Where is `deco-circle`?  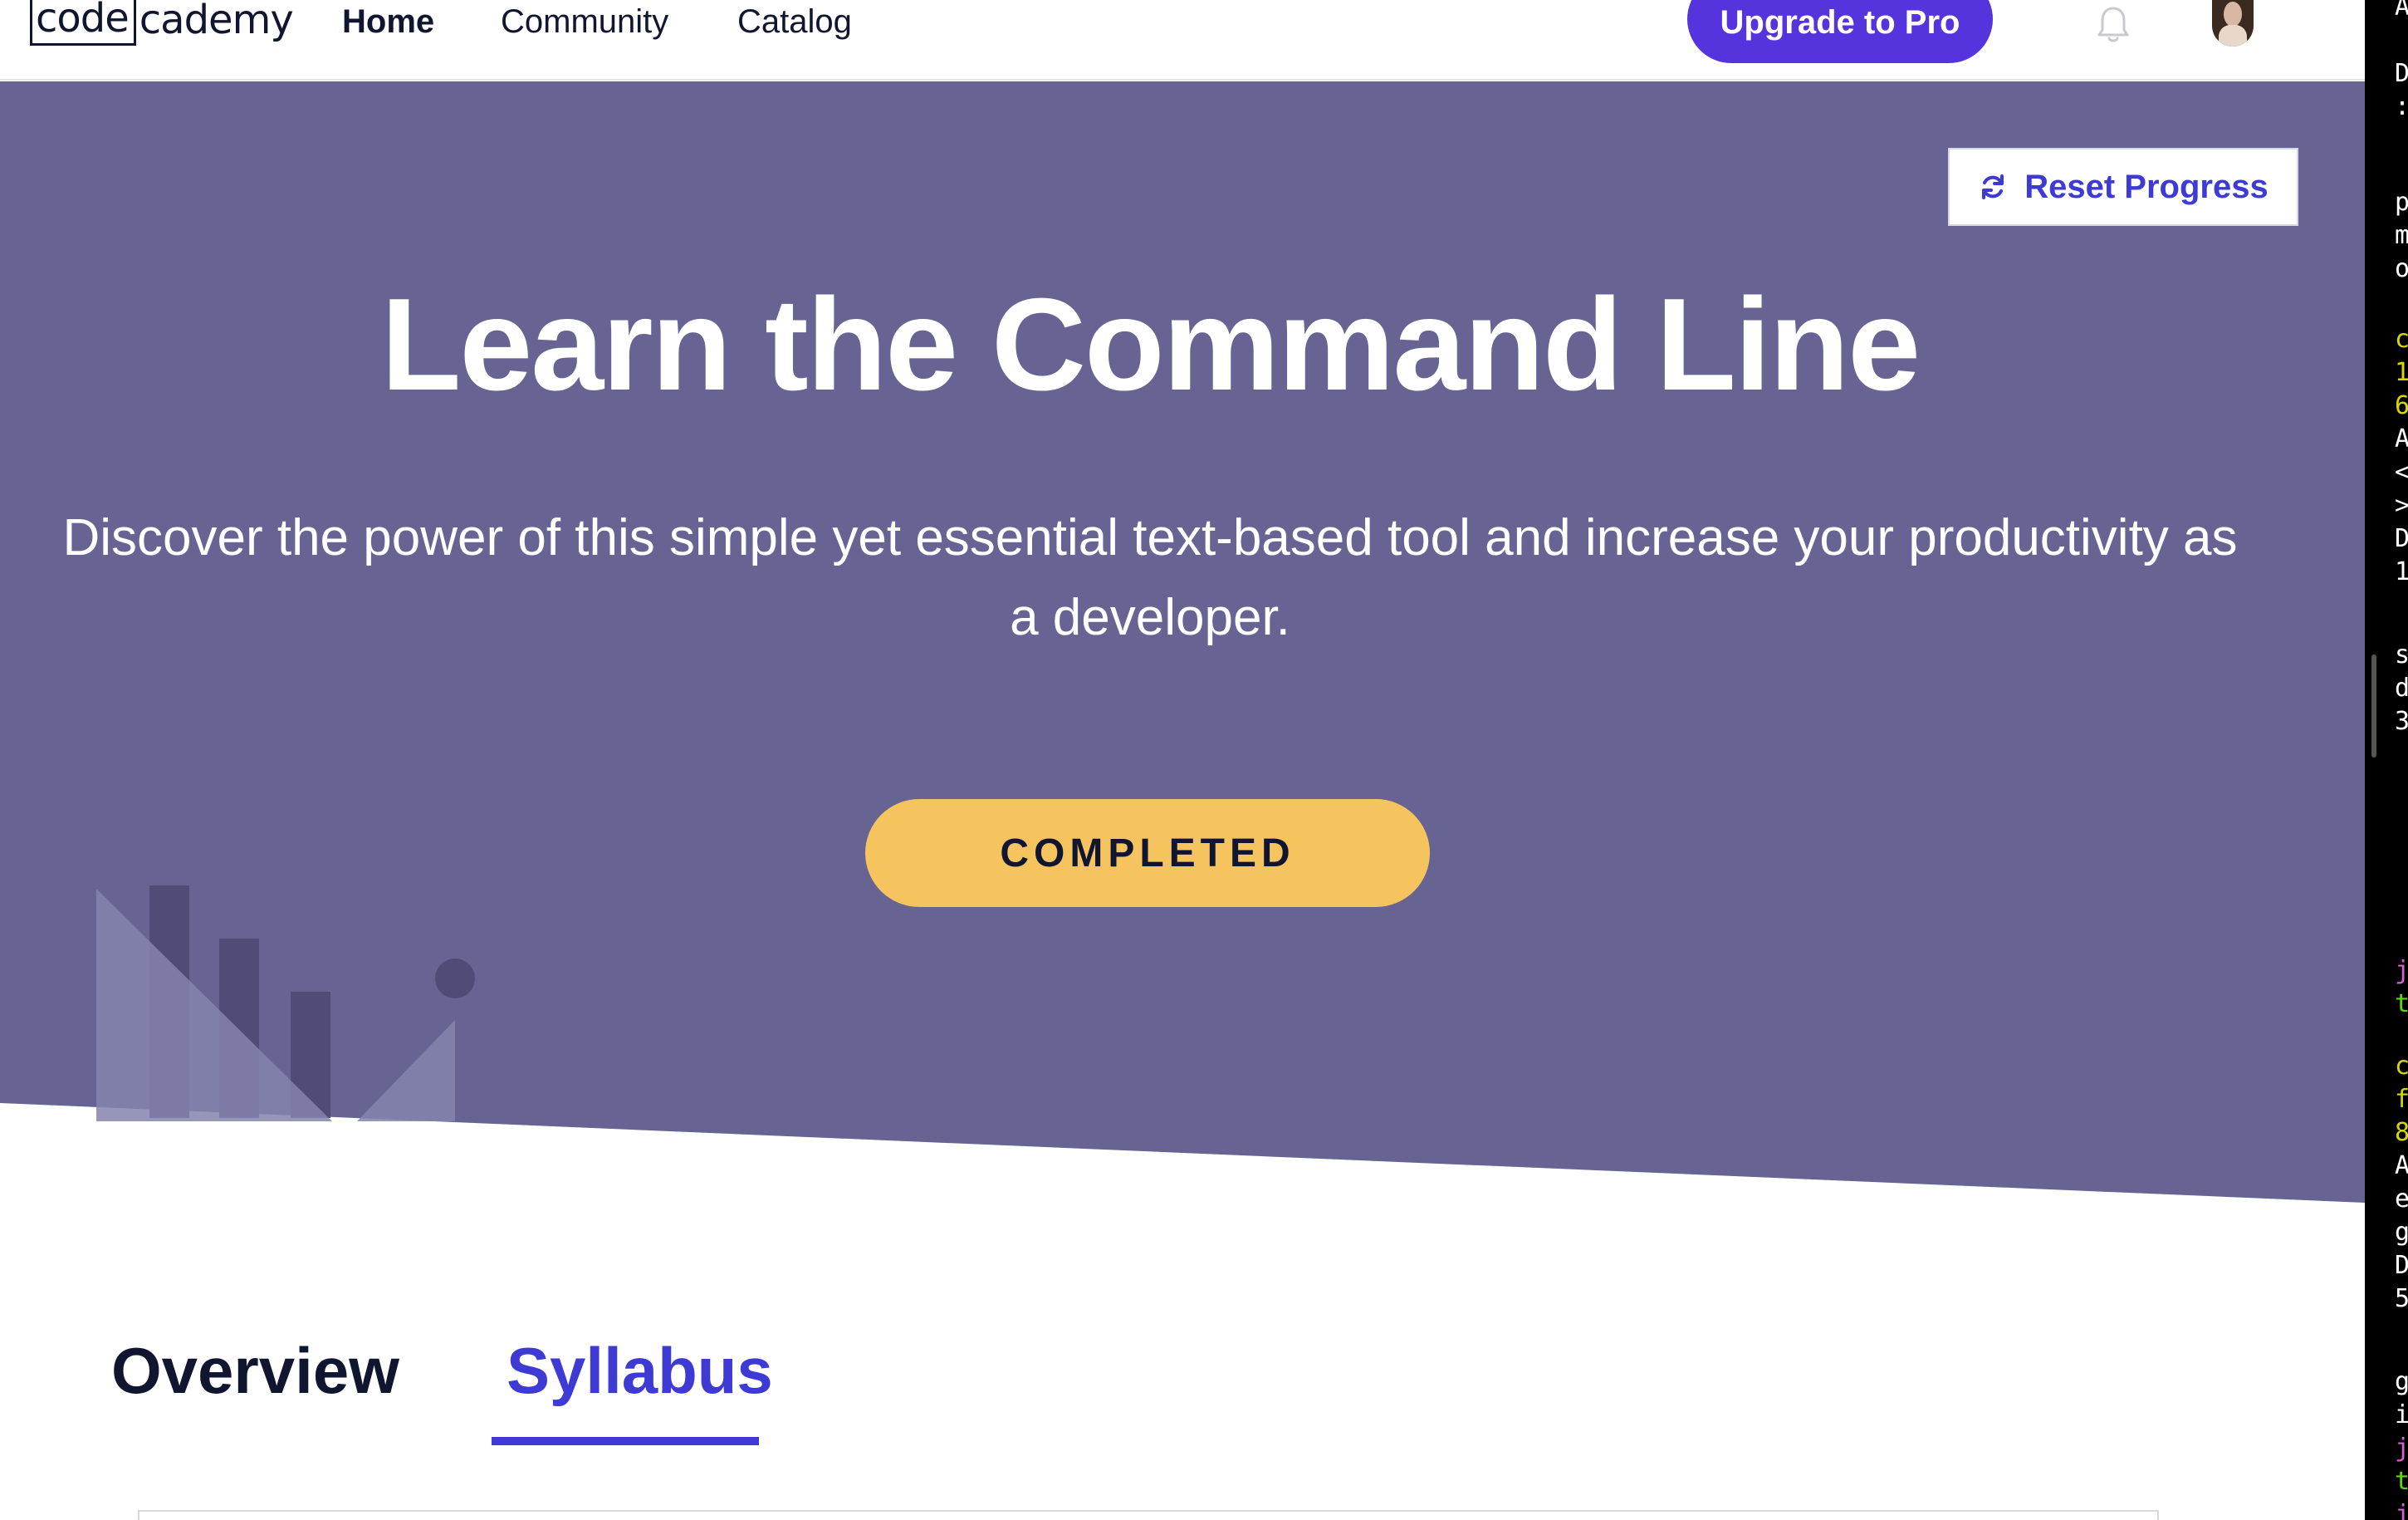
deco-circle is located at coordinates (455, 978).